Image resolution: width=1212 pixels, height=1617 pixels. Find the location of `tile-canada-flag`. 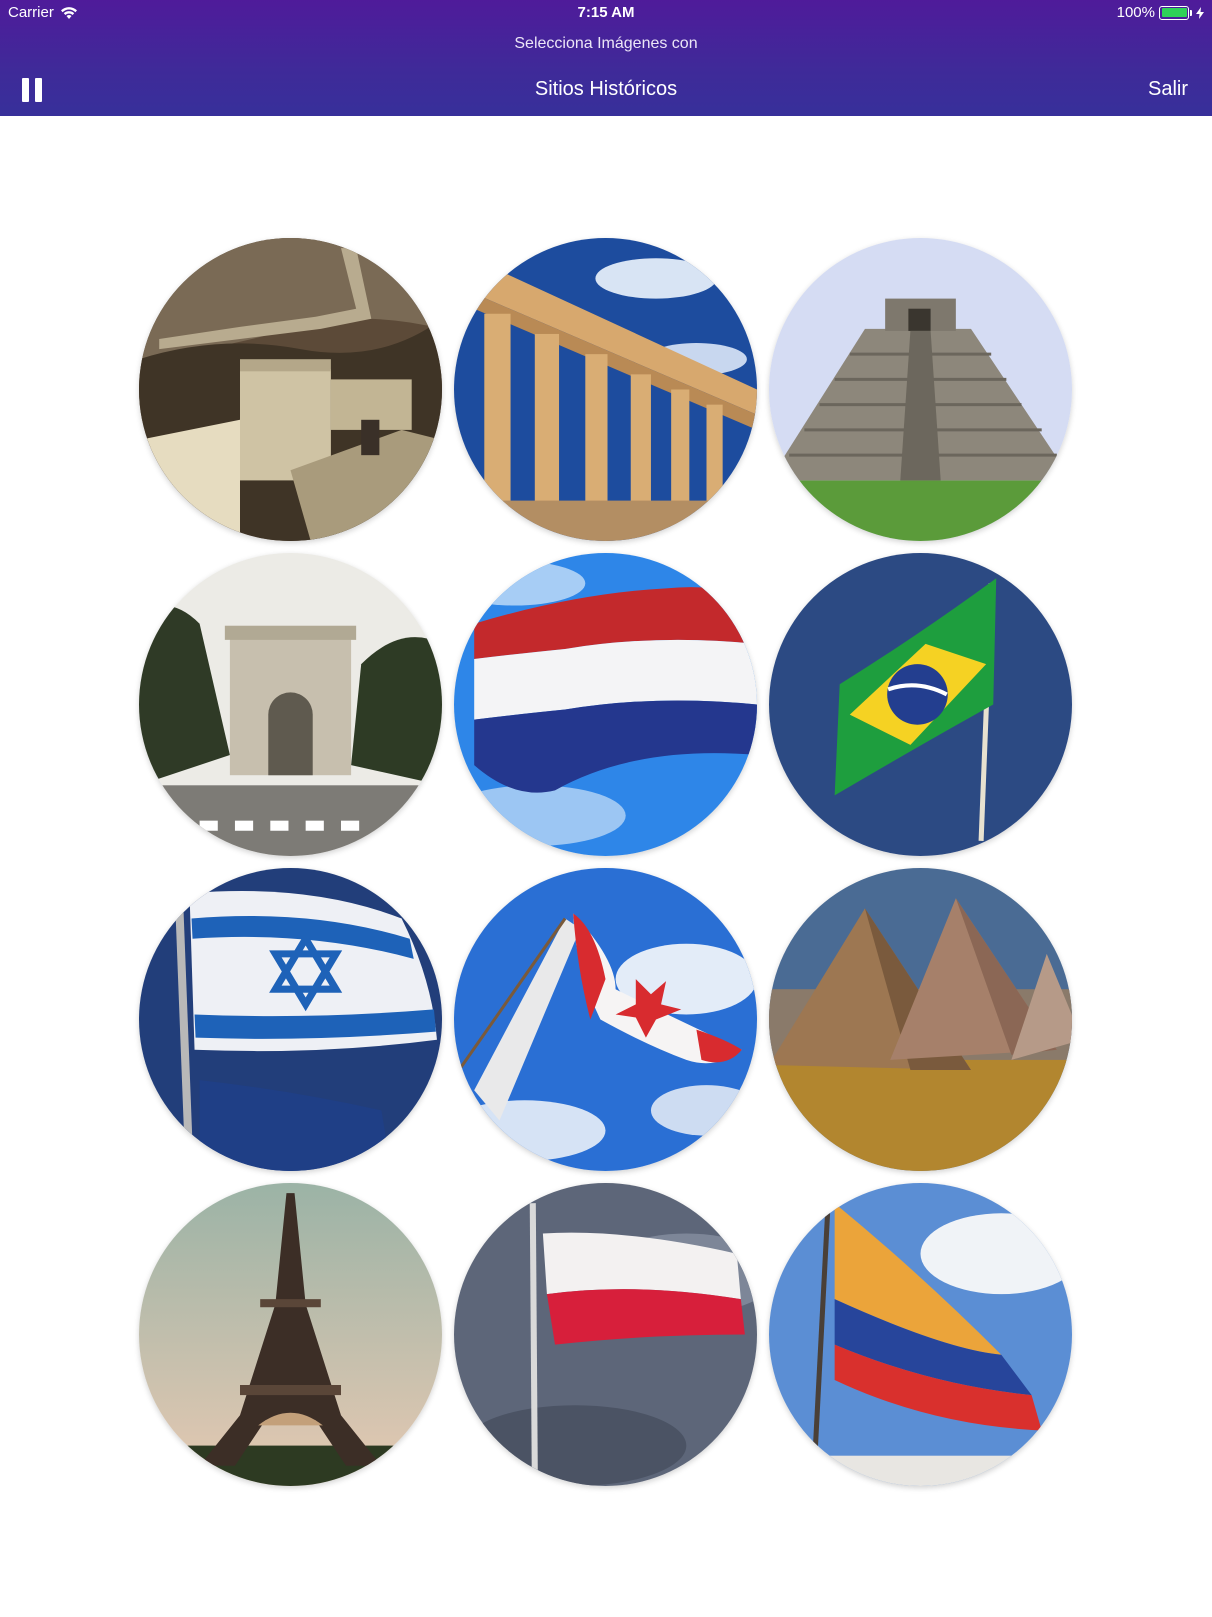

tile-canada-flag is located at coordinates (605, 1019).